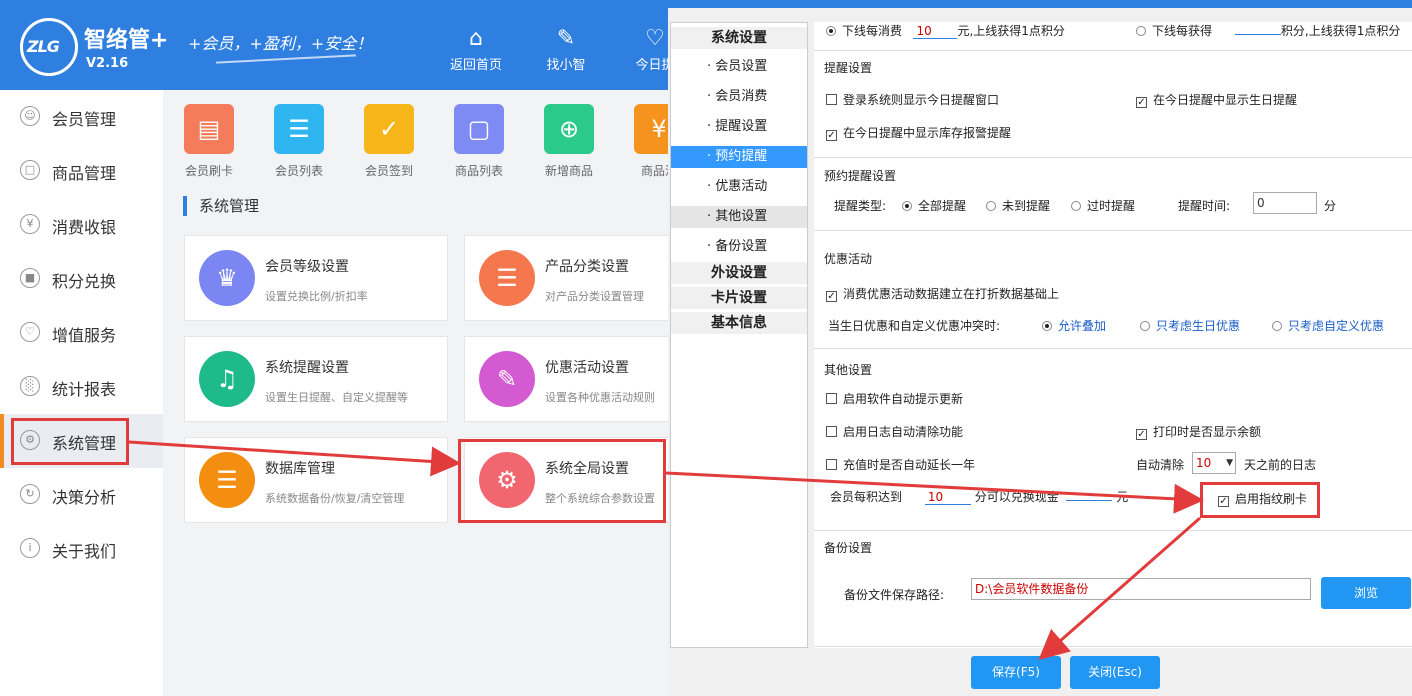  What do you see at coordinates (934, 492) in the screenshot?
I see `arrow-to-fingerprint` at bounding box center [934, 492].